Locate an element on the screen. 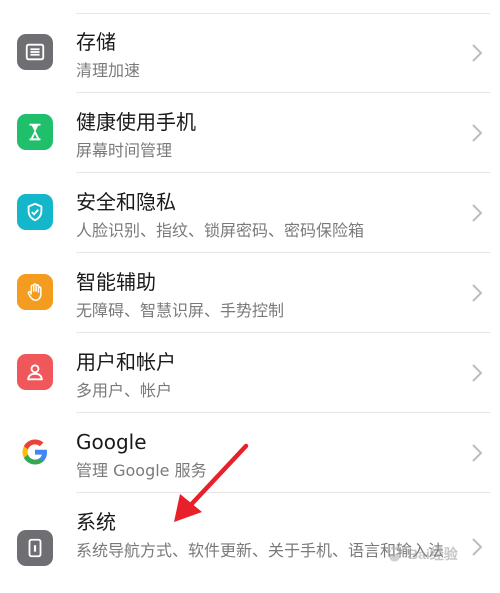 The image size is (500, 593). watermark-text: Bai经验 is located at coordinates (433, 554).